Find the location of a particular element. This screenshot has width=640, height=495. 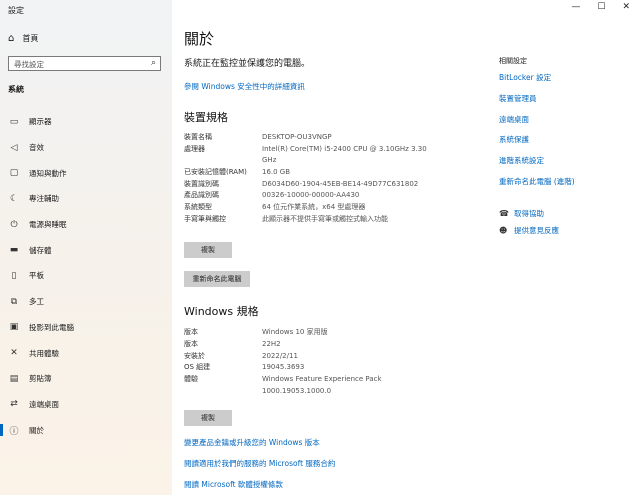

storage-icon: ▬ is located at coordinates (14, 250).